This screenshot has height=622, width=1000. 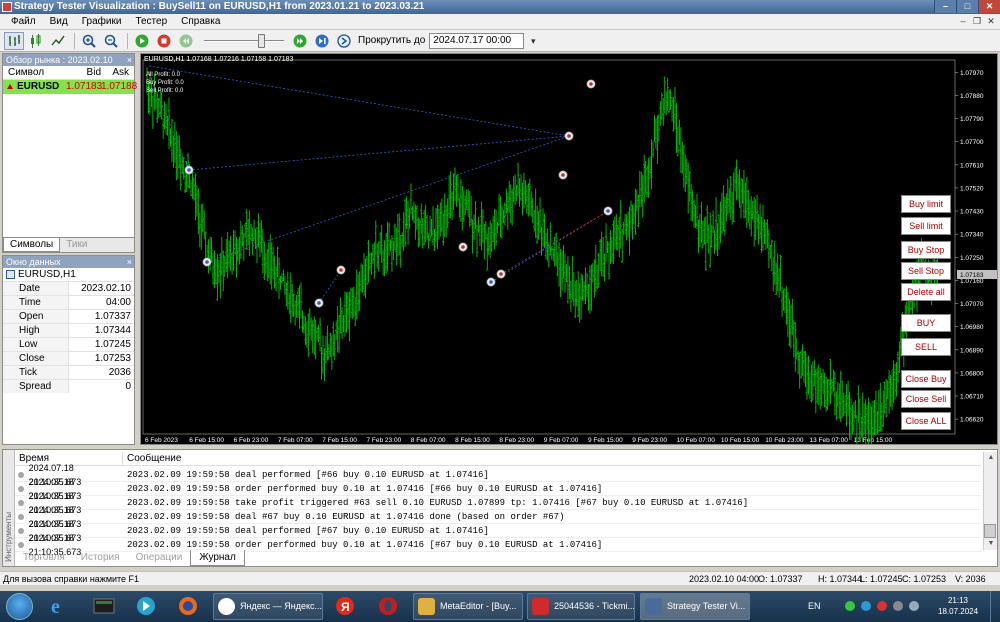 I want to click on menu-file: Файл, so click(x=23, y=21).